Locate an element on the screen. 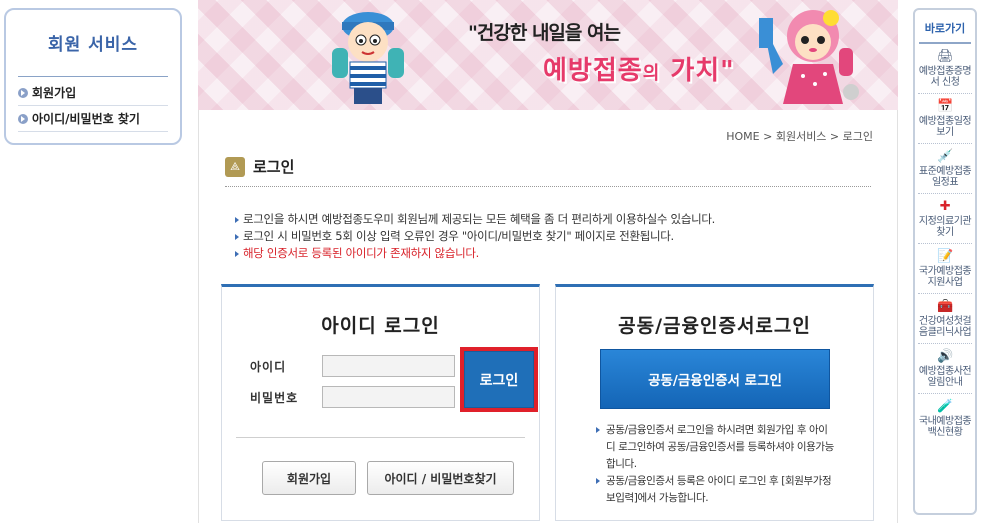  quick-link-standard-schedule: 💉 표준예방접종일정표 is located at coordinates (945, 169).